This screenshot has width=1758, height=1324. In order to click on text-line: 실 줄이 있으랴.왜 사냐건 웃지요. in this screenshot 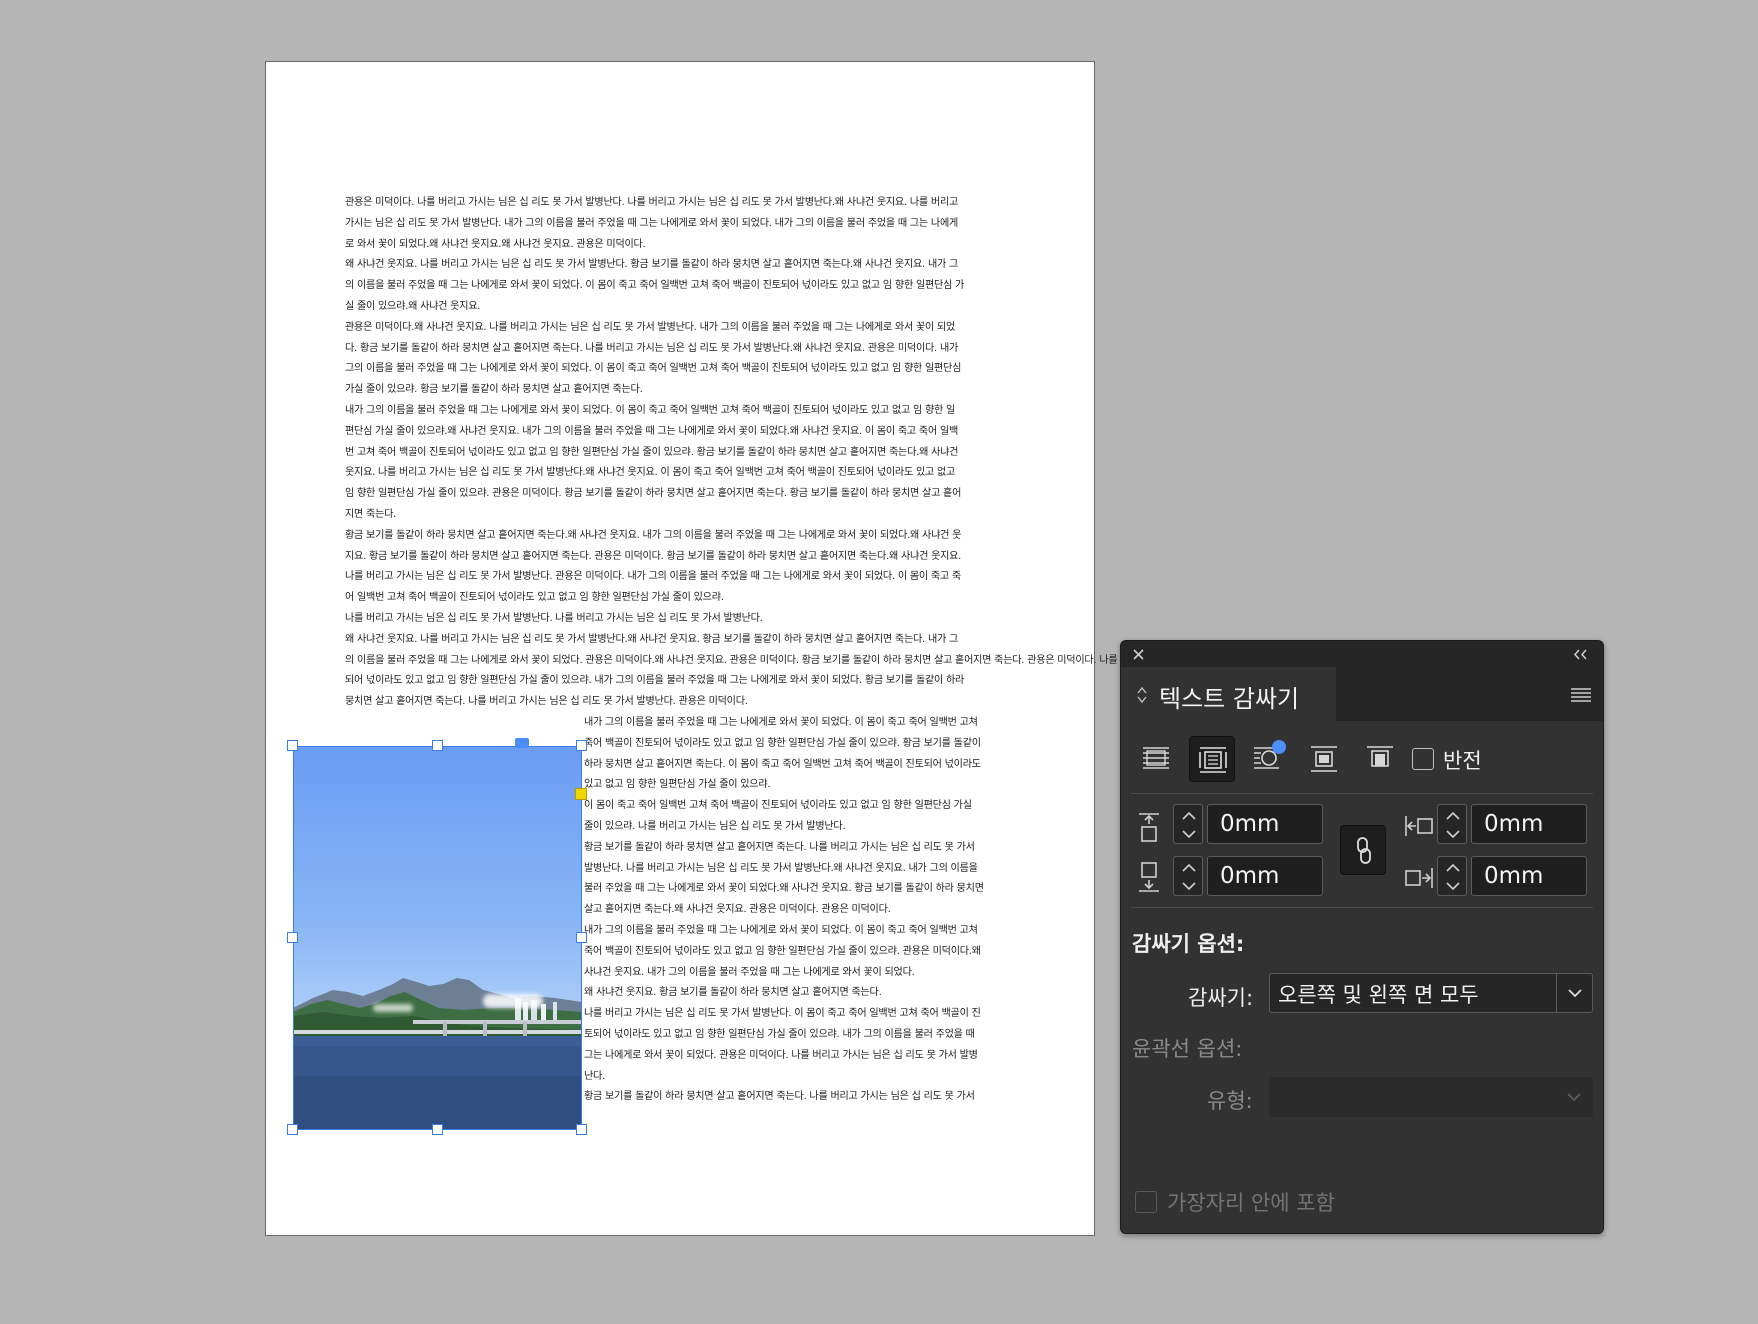, I will do `click(413, 306)`.